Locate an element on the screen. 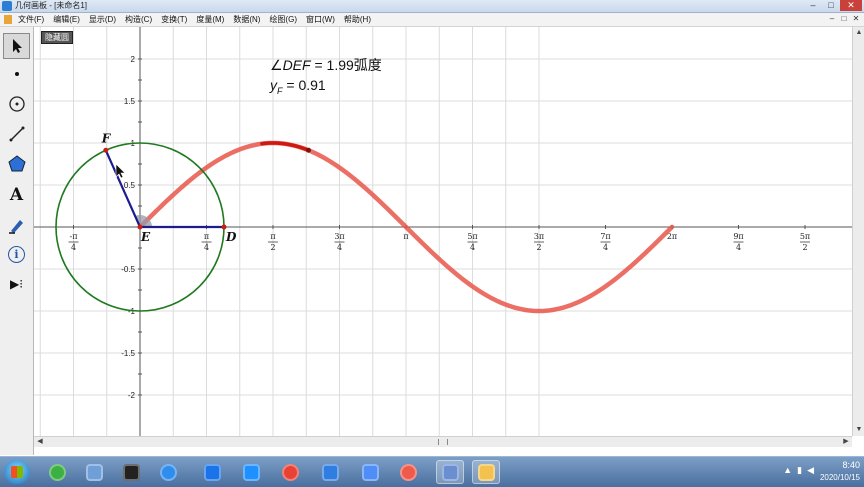  menu-graph: 绘图(G) is located at coordinates (283, 19).